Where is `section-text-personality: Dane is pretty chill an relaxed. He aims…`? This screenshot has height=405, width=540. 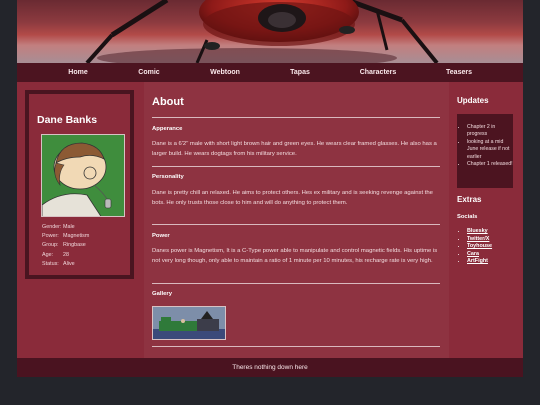
section-text-personality: Dane is pretty chill an relaxed. He aims… is located at coordinates (292, 198).